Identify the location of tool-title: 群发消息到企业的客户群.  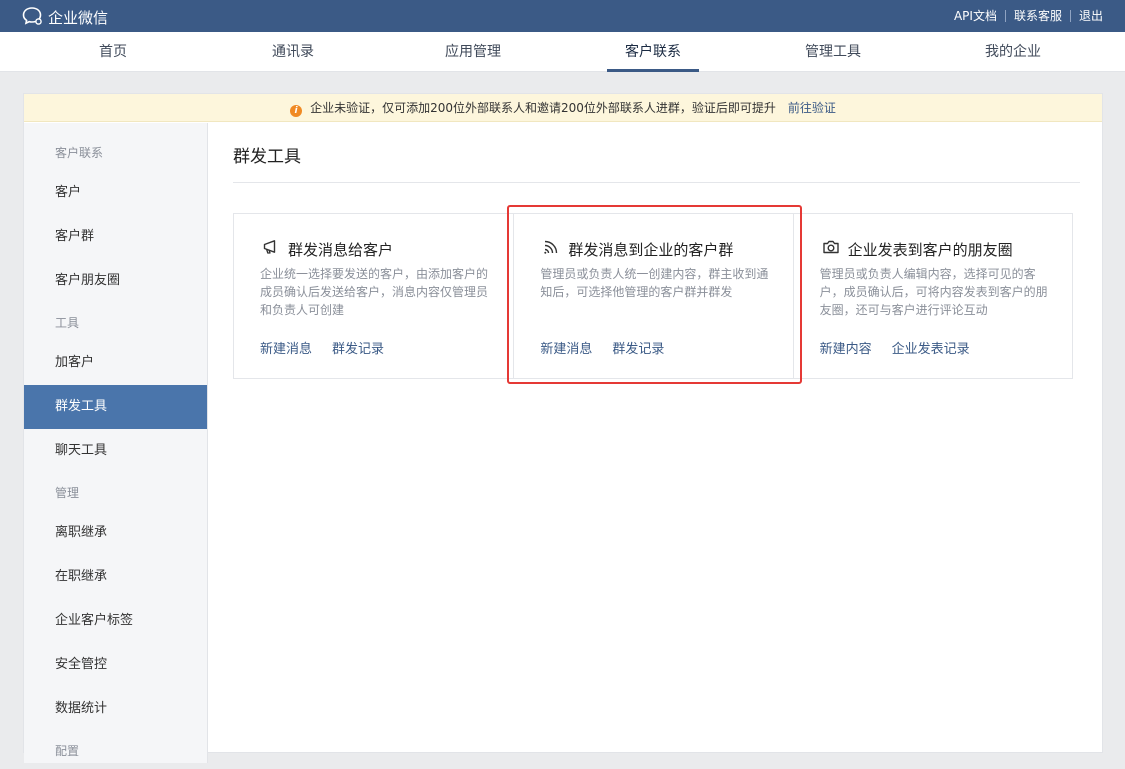
(651, 249).